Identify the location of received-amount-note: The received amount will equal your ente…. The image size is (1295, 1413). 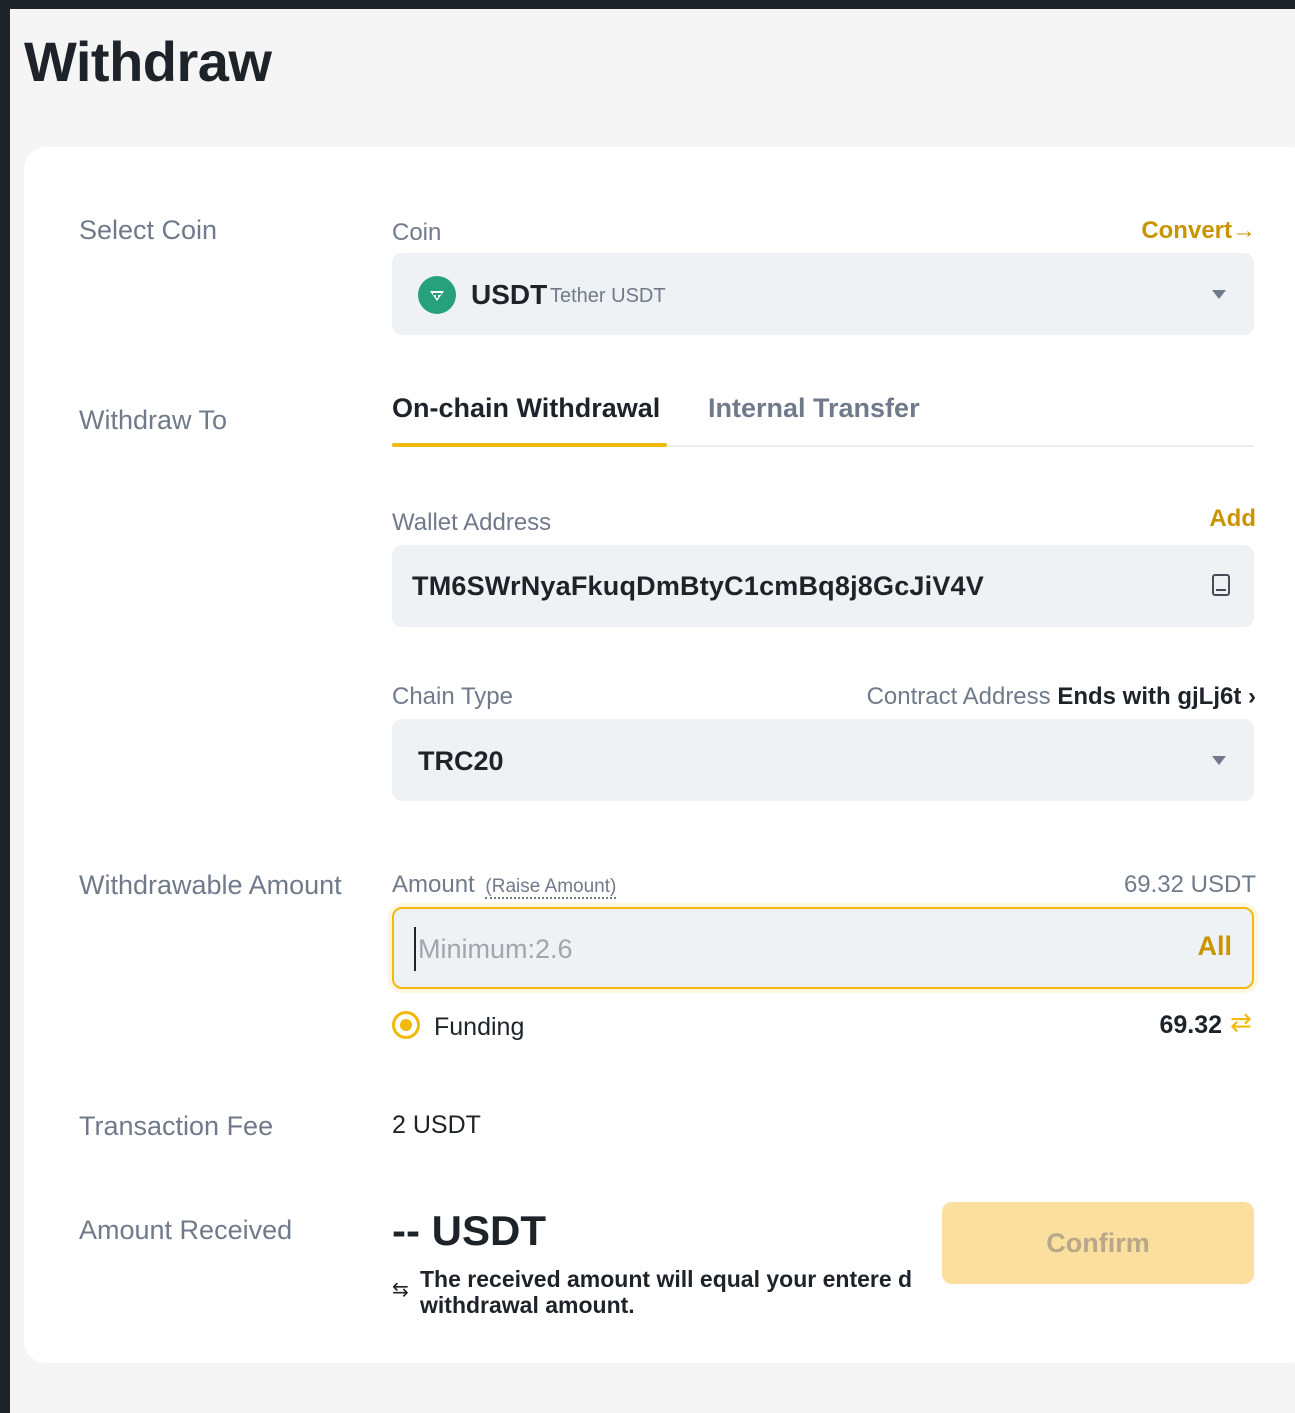
(666, 1292).